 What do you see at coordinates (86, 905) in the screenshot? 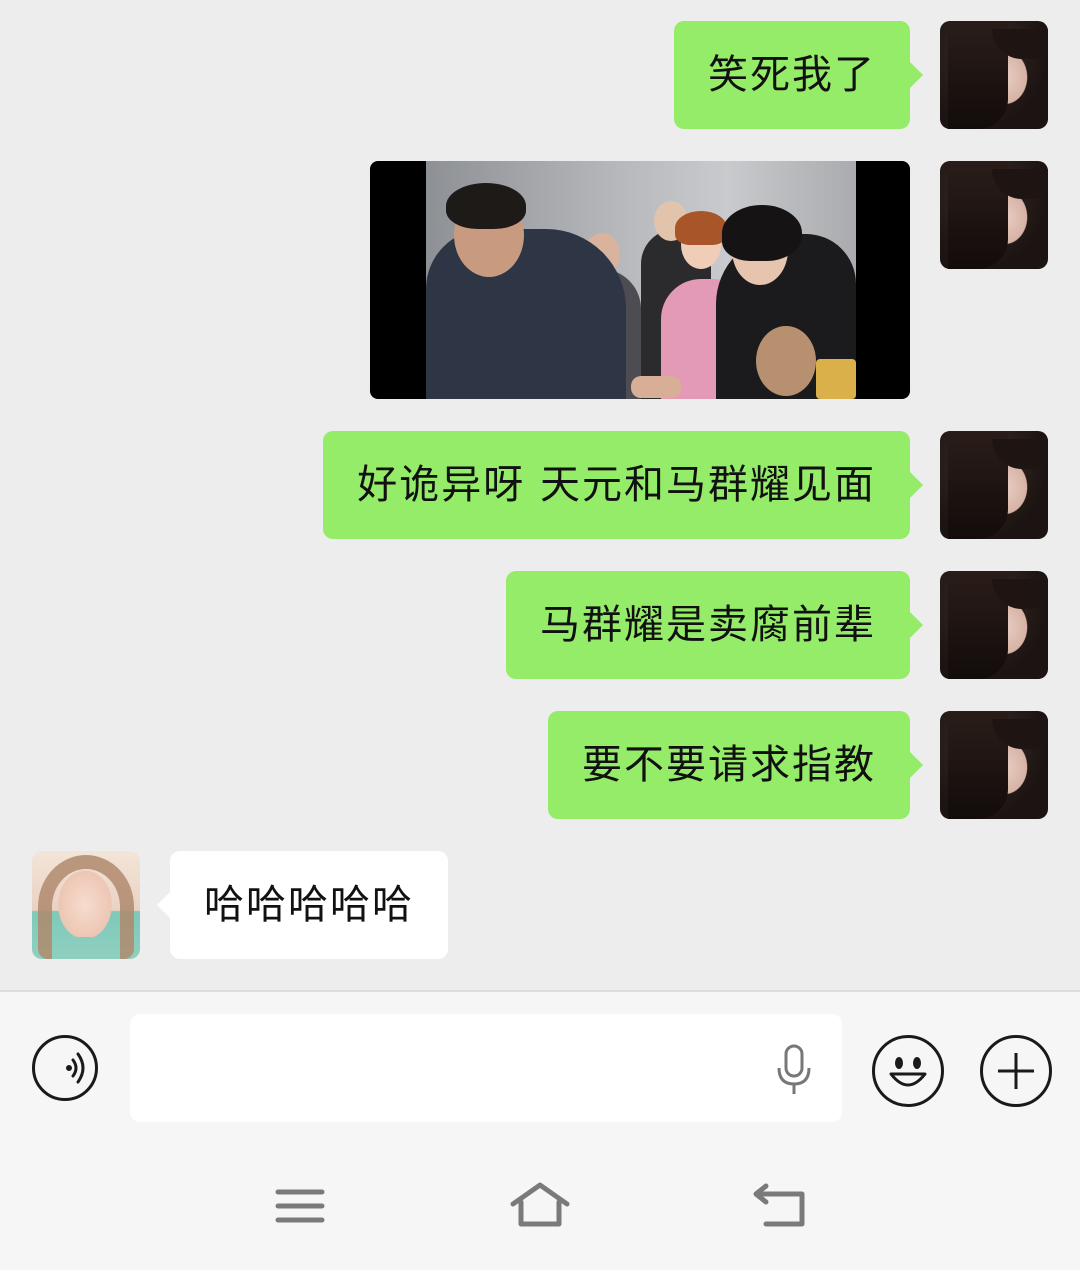
I see `friend-avatar` at bounding box center [86, 905].